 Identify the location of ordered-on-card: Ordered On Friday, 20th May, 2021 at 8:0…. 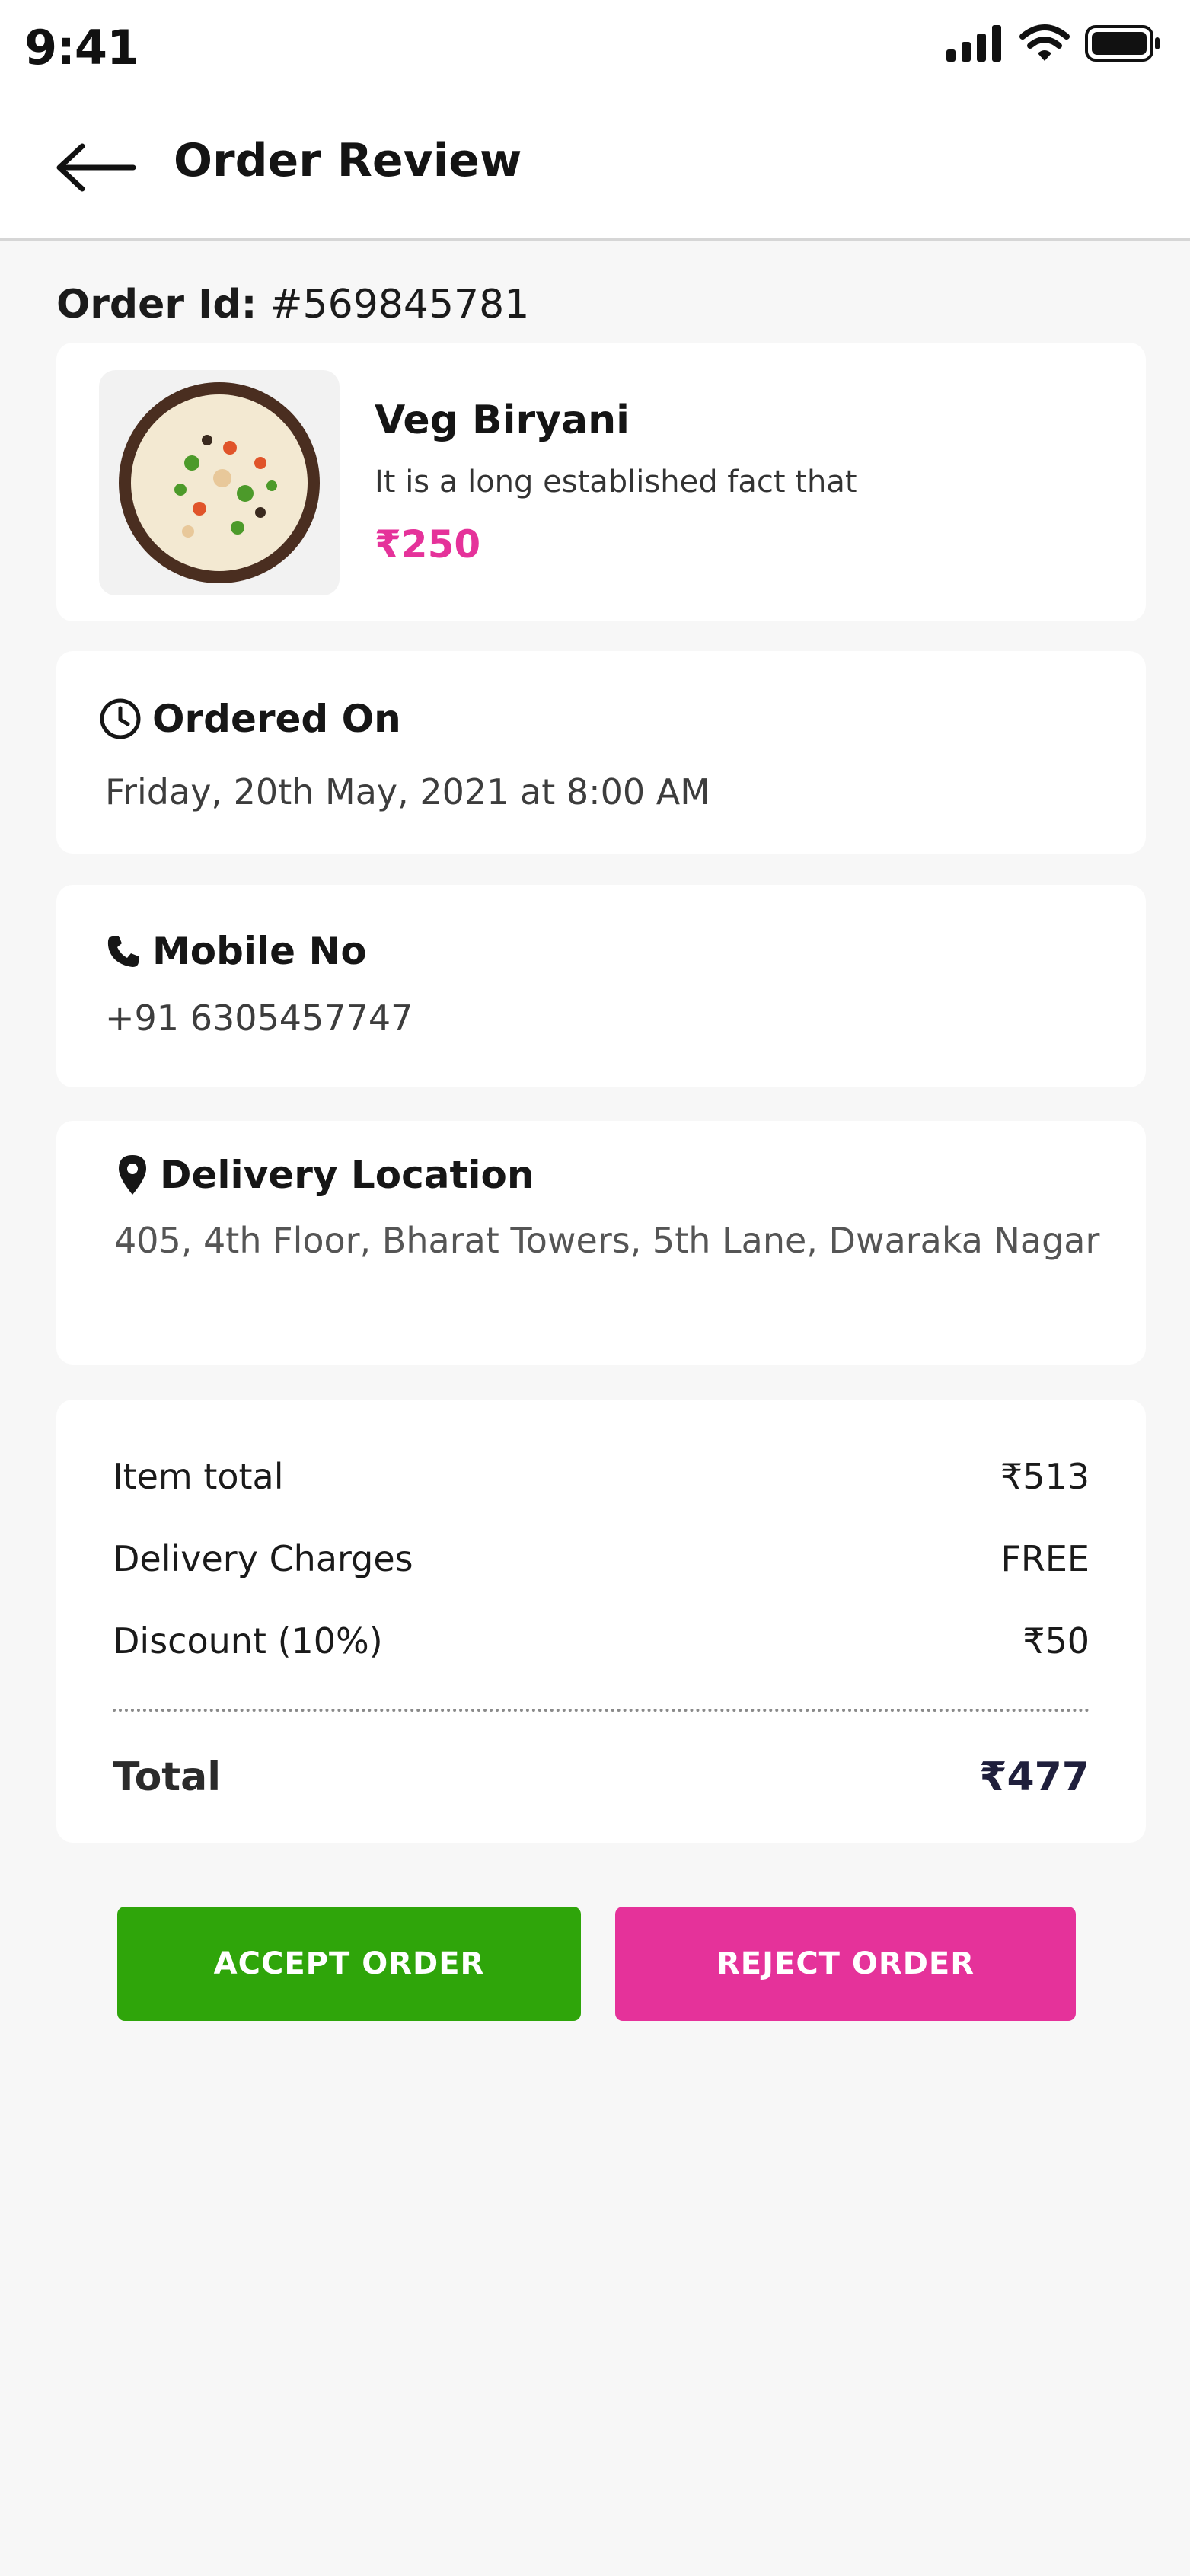
(601, 752).